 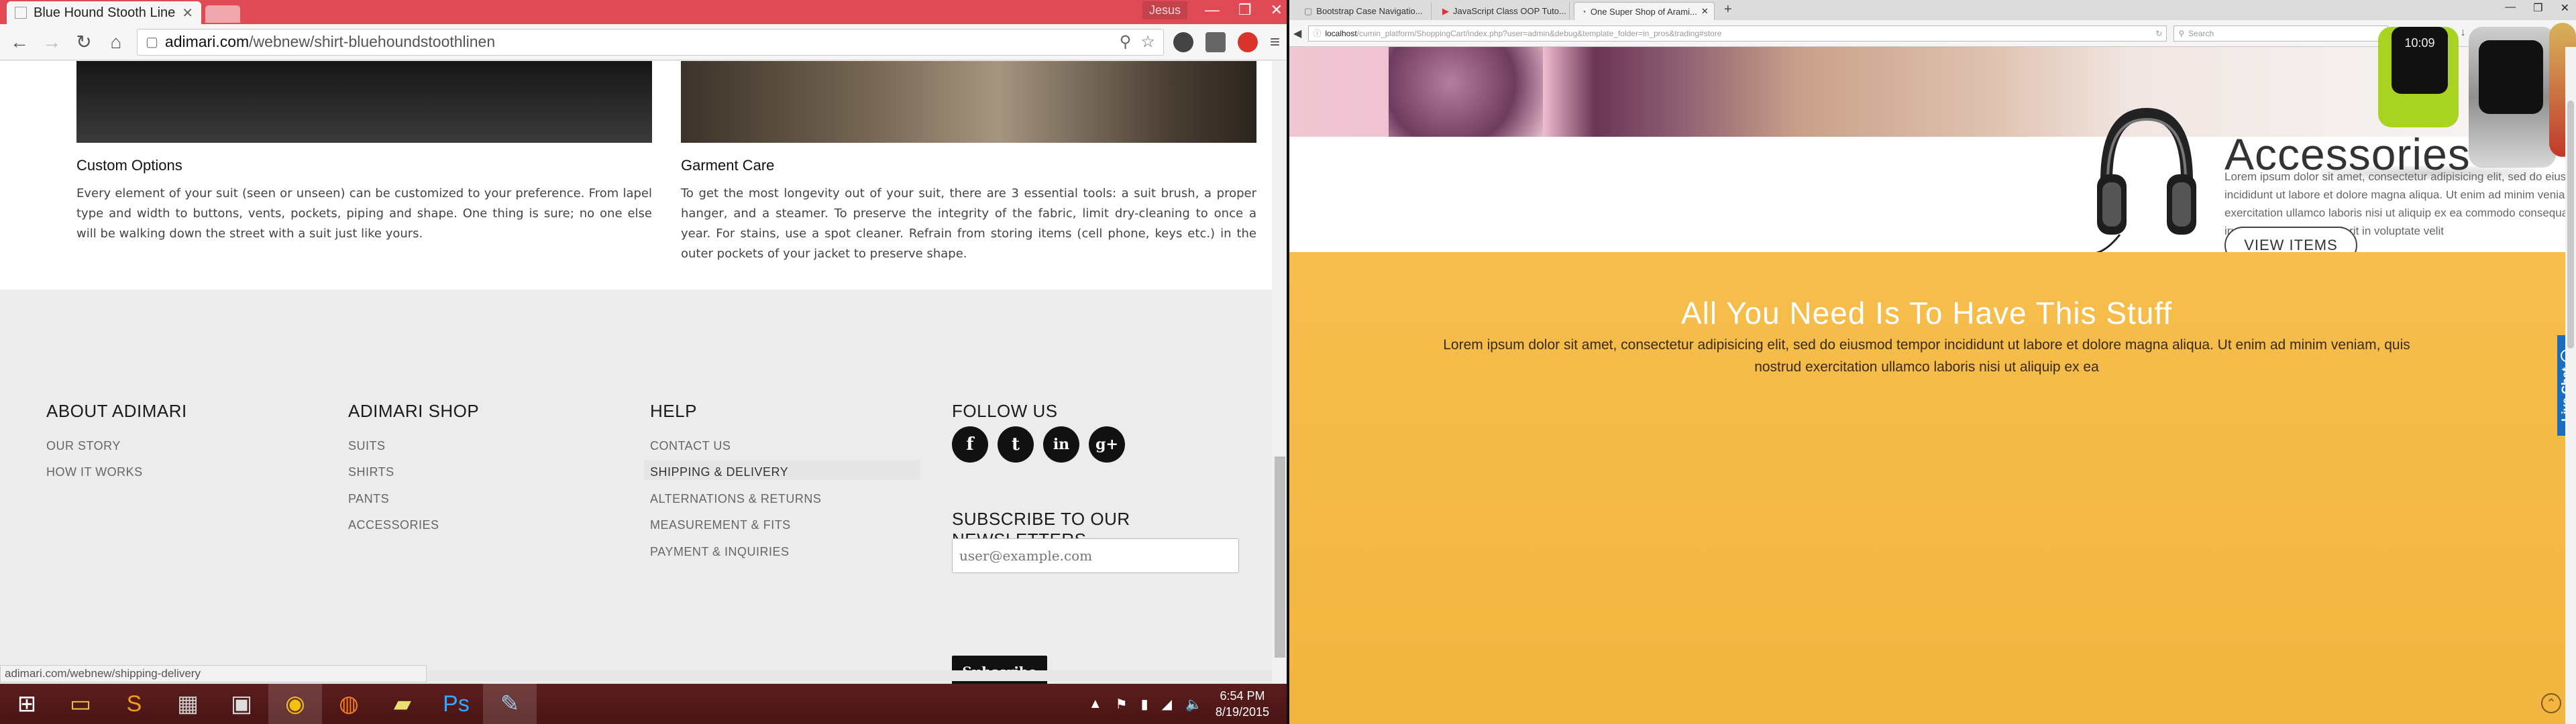 What do you see at coordinates (1445, 10) in the screenshot?
I see `youtube-icon: ▶` at bounding box center [1445, 10].